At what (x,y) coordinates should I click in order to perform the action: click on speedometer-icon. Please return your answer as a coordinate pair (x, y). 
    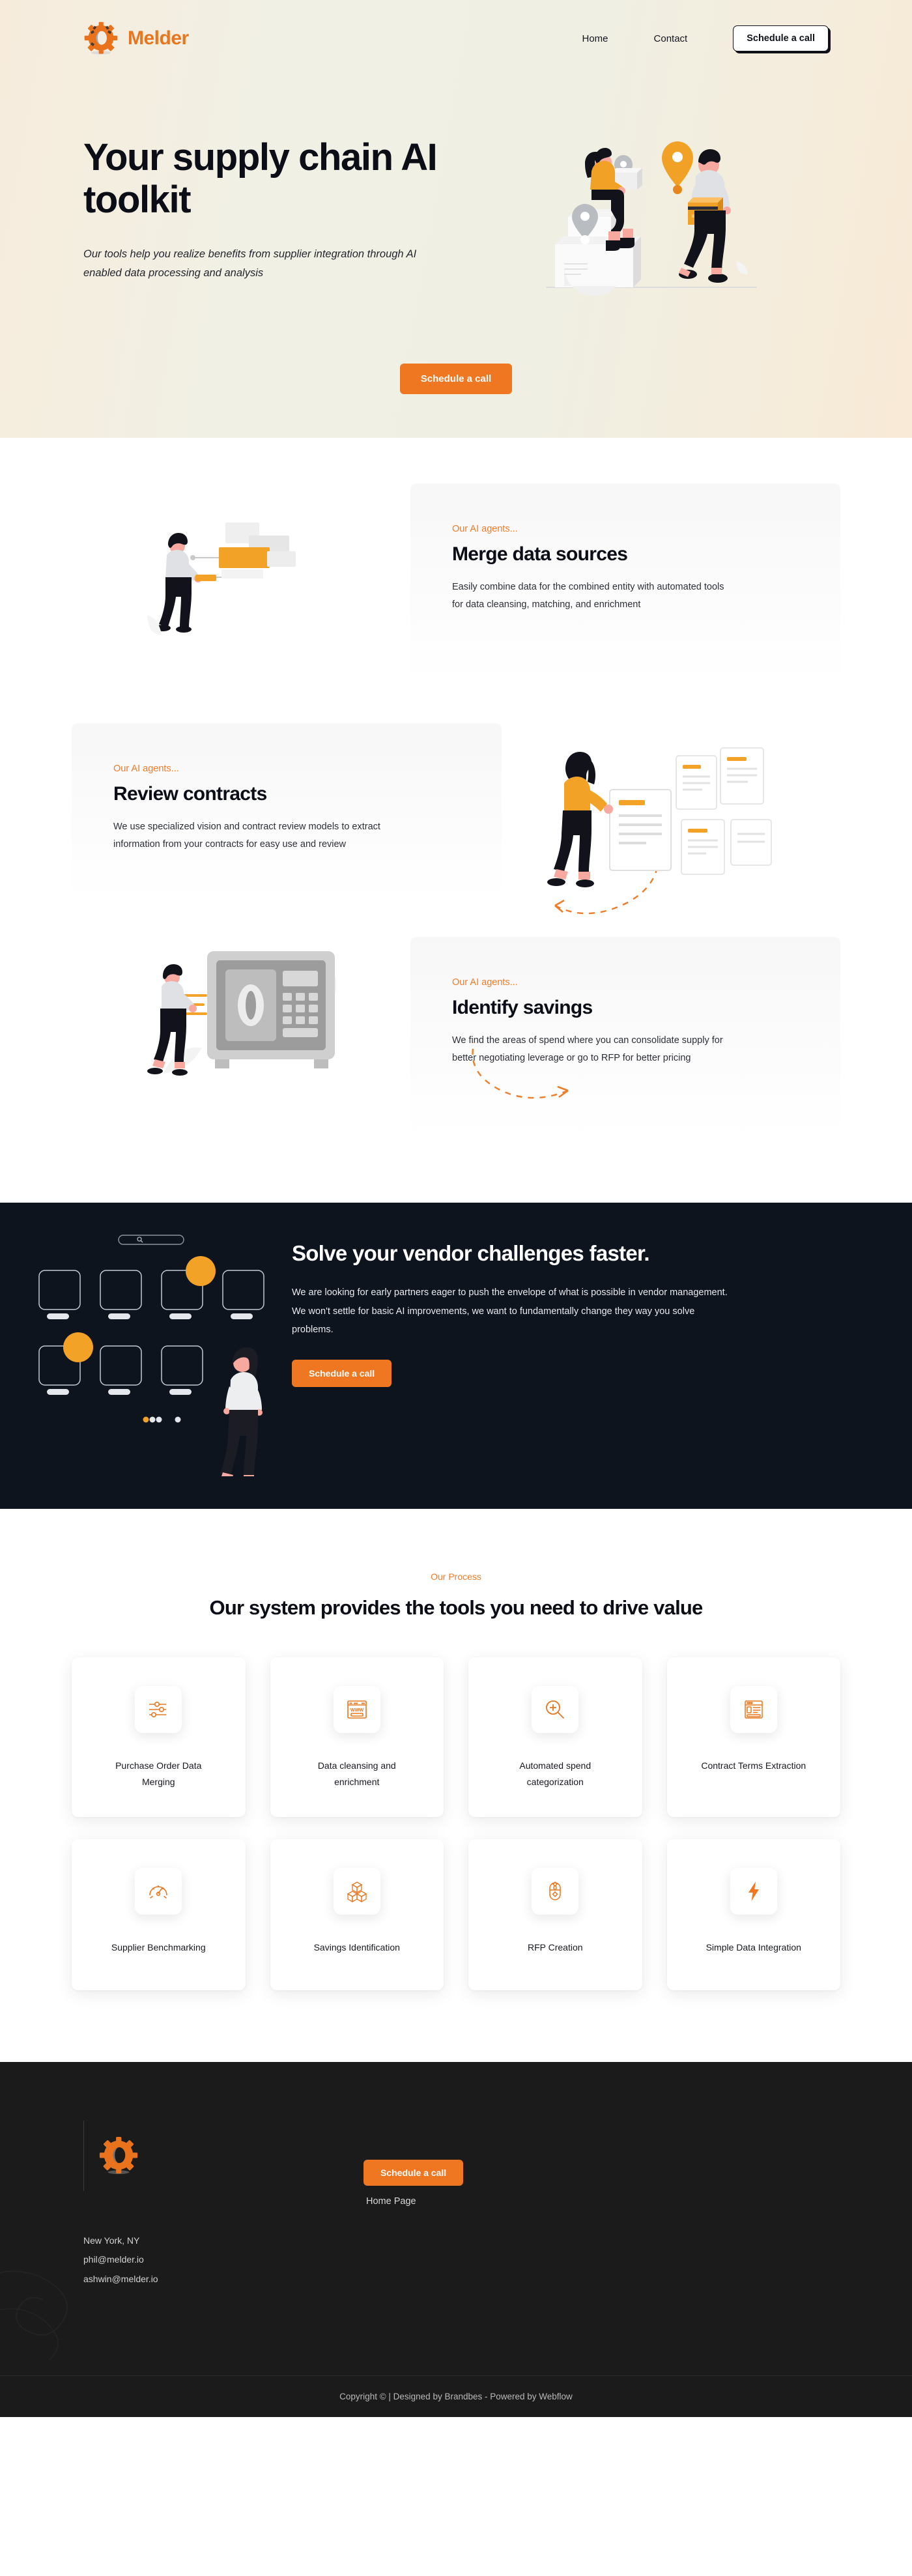
    Looking at the image, I should click on (159, 1891).